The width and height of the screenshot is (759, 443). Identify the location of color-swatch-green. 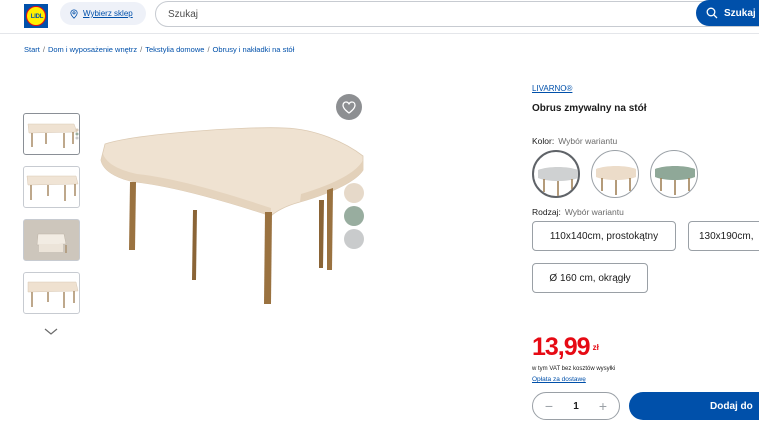
(674, 174).